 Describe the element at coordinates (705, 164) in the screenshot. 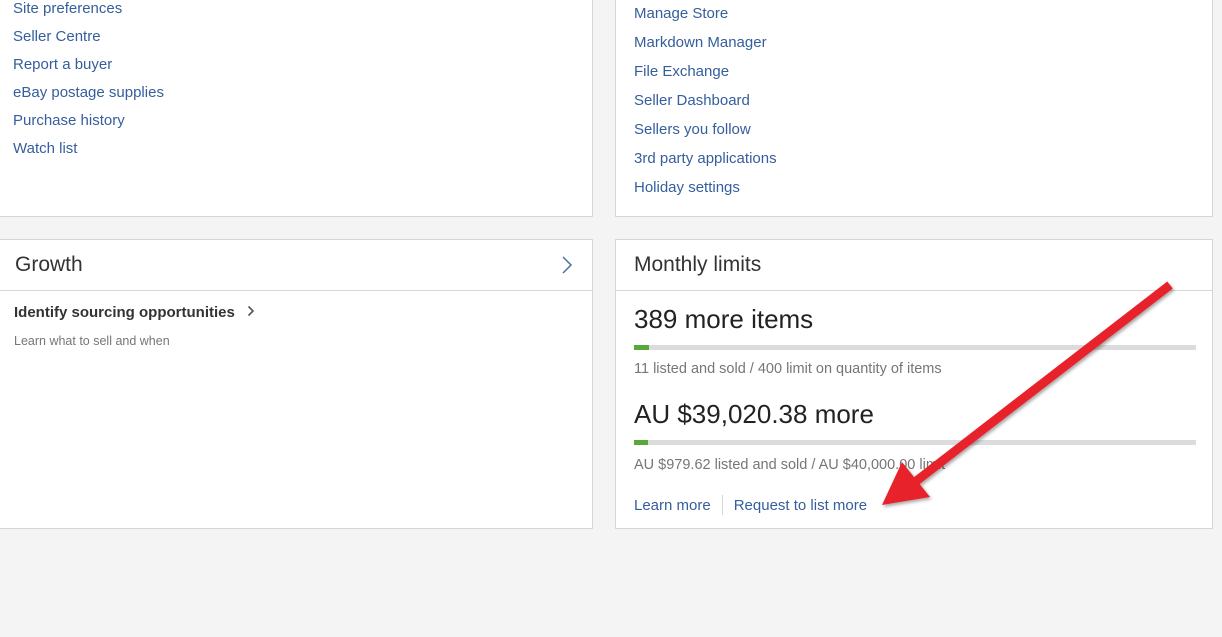

I see `link-3rd-party-applications: 3rd party applications` at that location.